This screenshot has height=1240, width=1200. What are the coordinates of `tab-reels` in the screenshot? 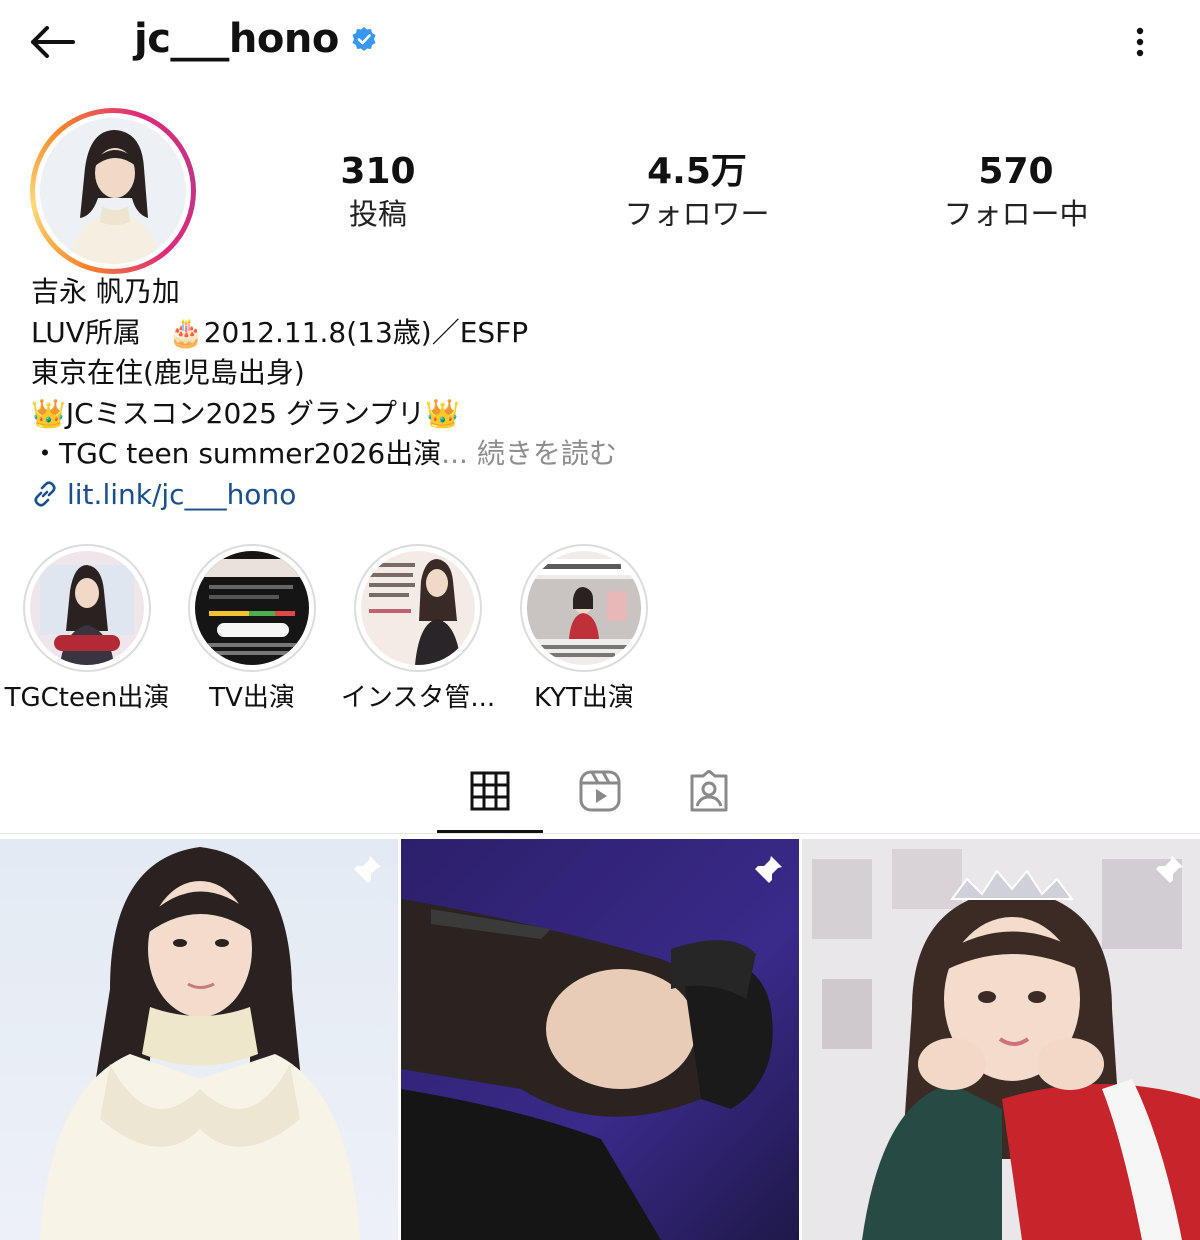 It's located at (600, 791).